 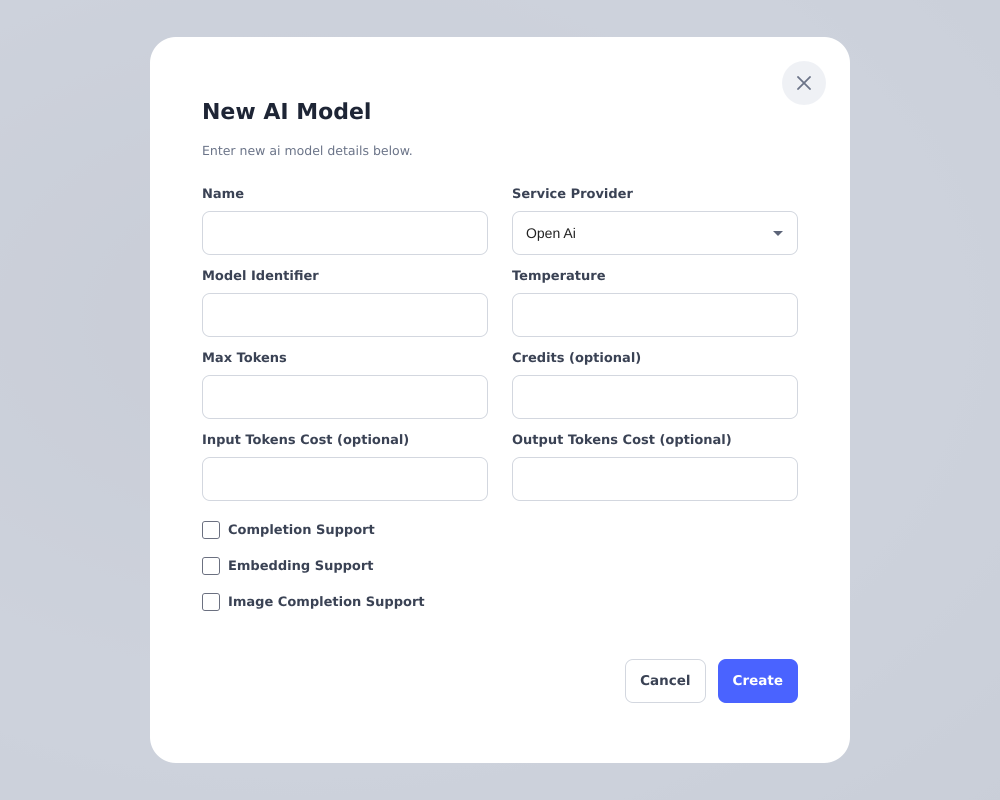 I want to click on checkbox-label: Image Completion Support, so click(x=326, y=602).